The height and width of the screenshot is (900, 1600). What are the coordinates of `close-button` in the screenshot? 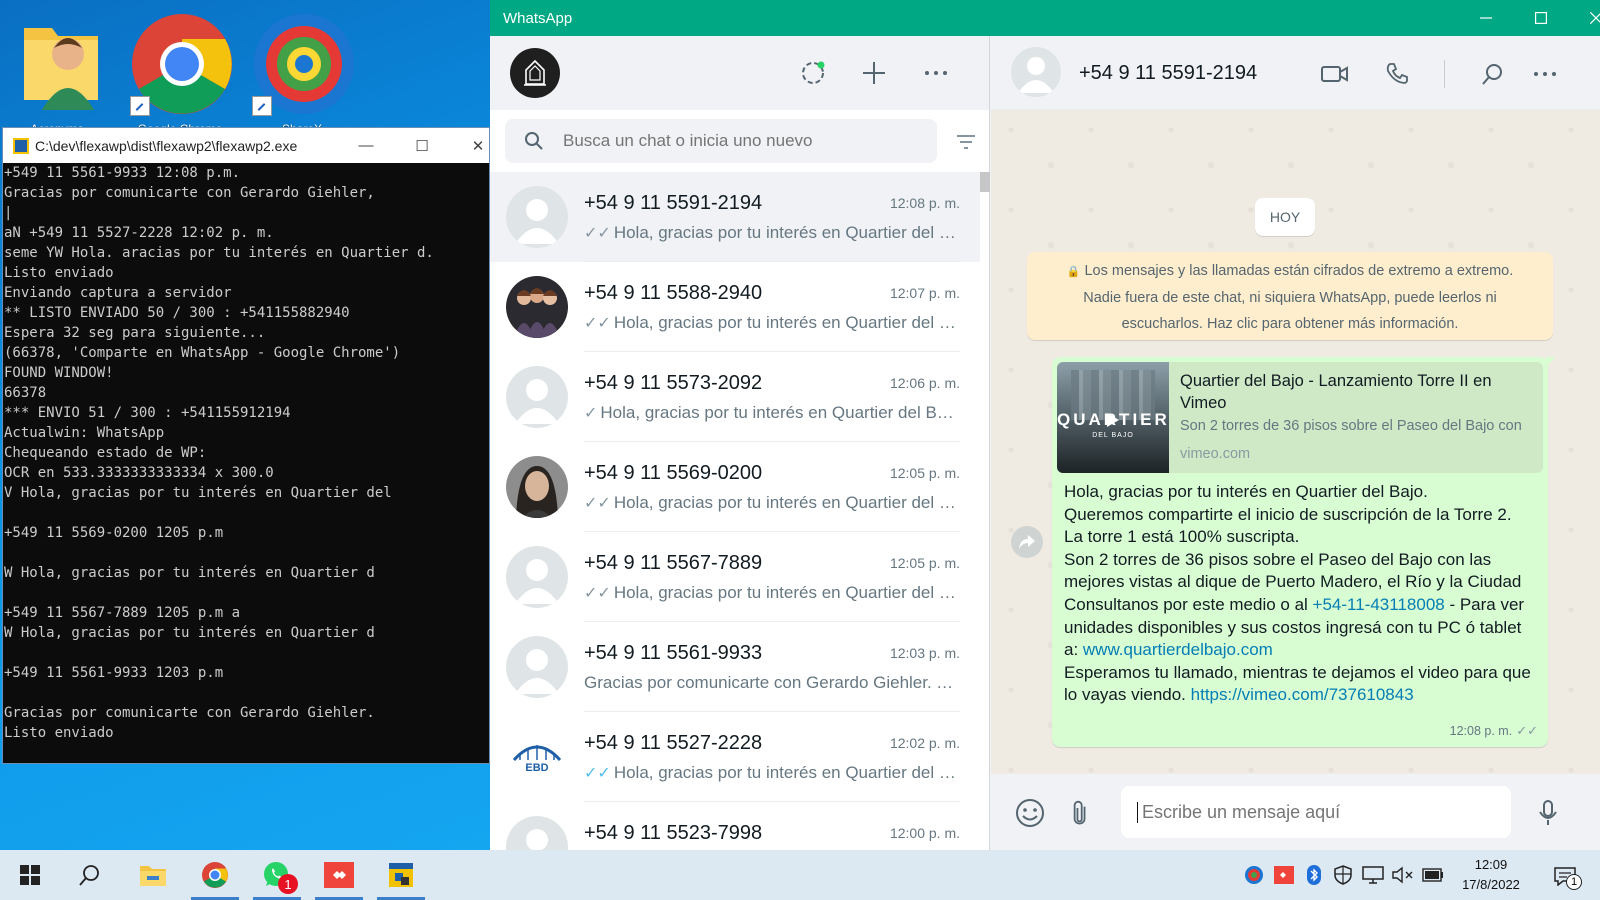 It's located at (1584, 18).